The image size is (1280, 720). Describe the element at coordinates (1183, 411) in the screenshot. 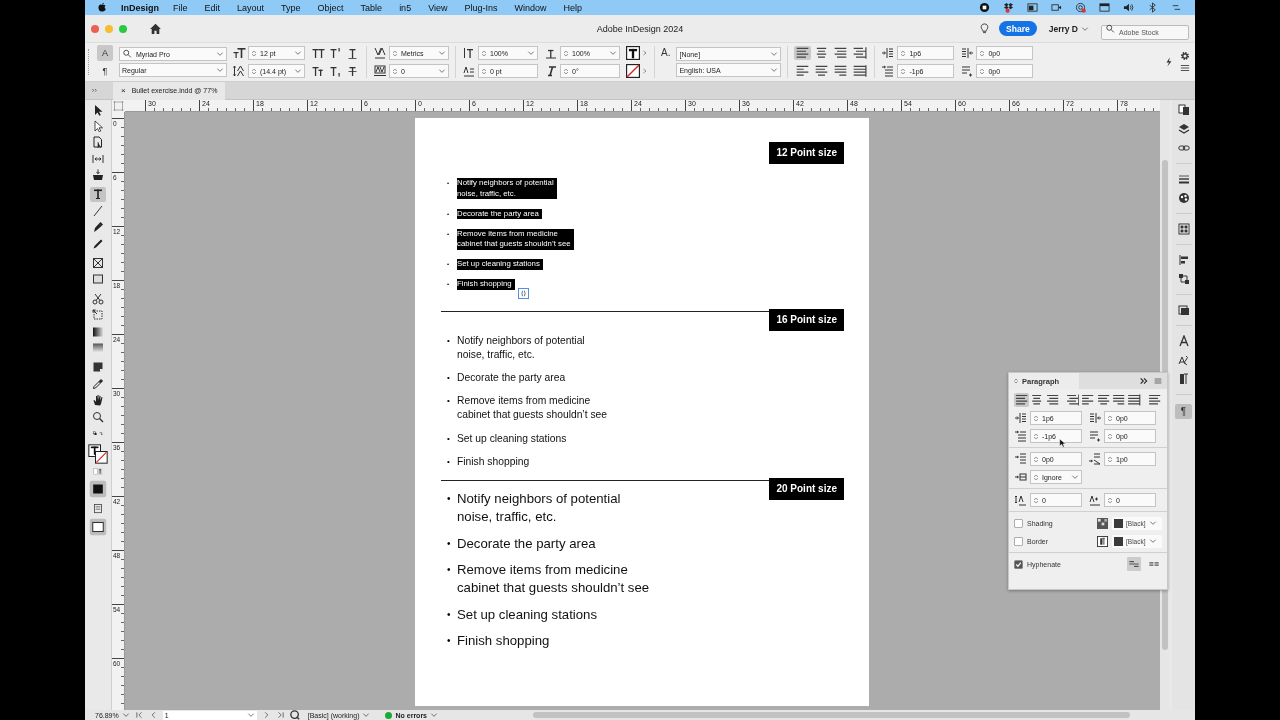

I see `paragraph-panel-button: ¶` at that location.